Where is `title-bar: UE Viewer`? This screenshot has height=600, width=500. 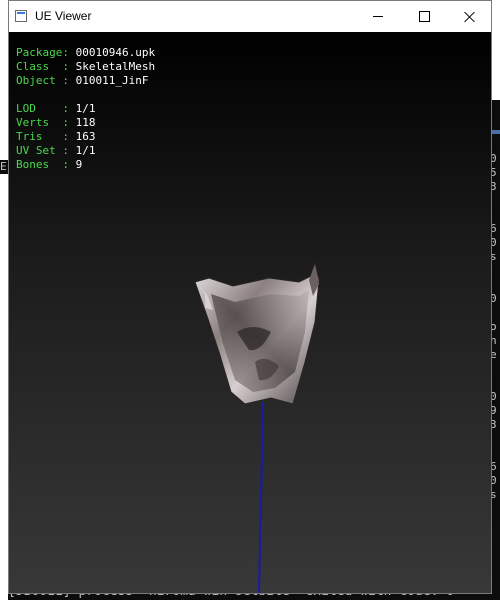
title-bar: UE Viewer is located at coordinates (250, 16).